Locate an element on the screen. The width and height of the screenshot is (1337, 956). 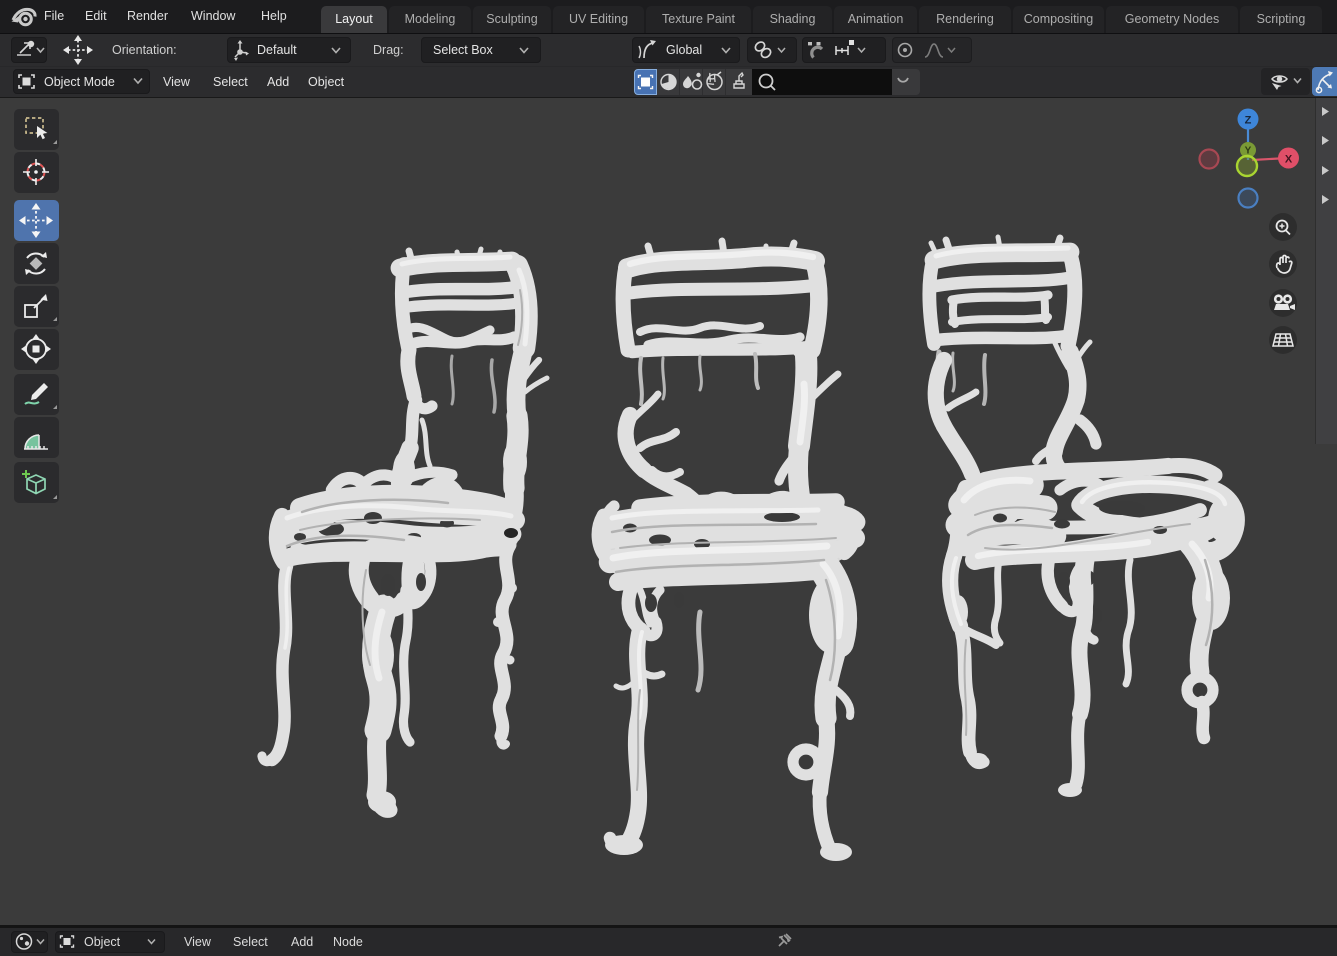
svg-text: X is located at coordinates (1289, 160).